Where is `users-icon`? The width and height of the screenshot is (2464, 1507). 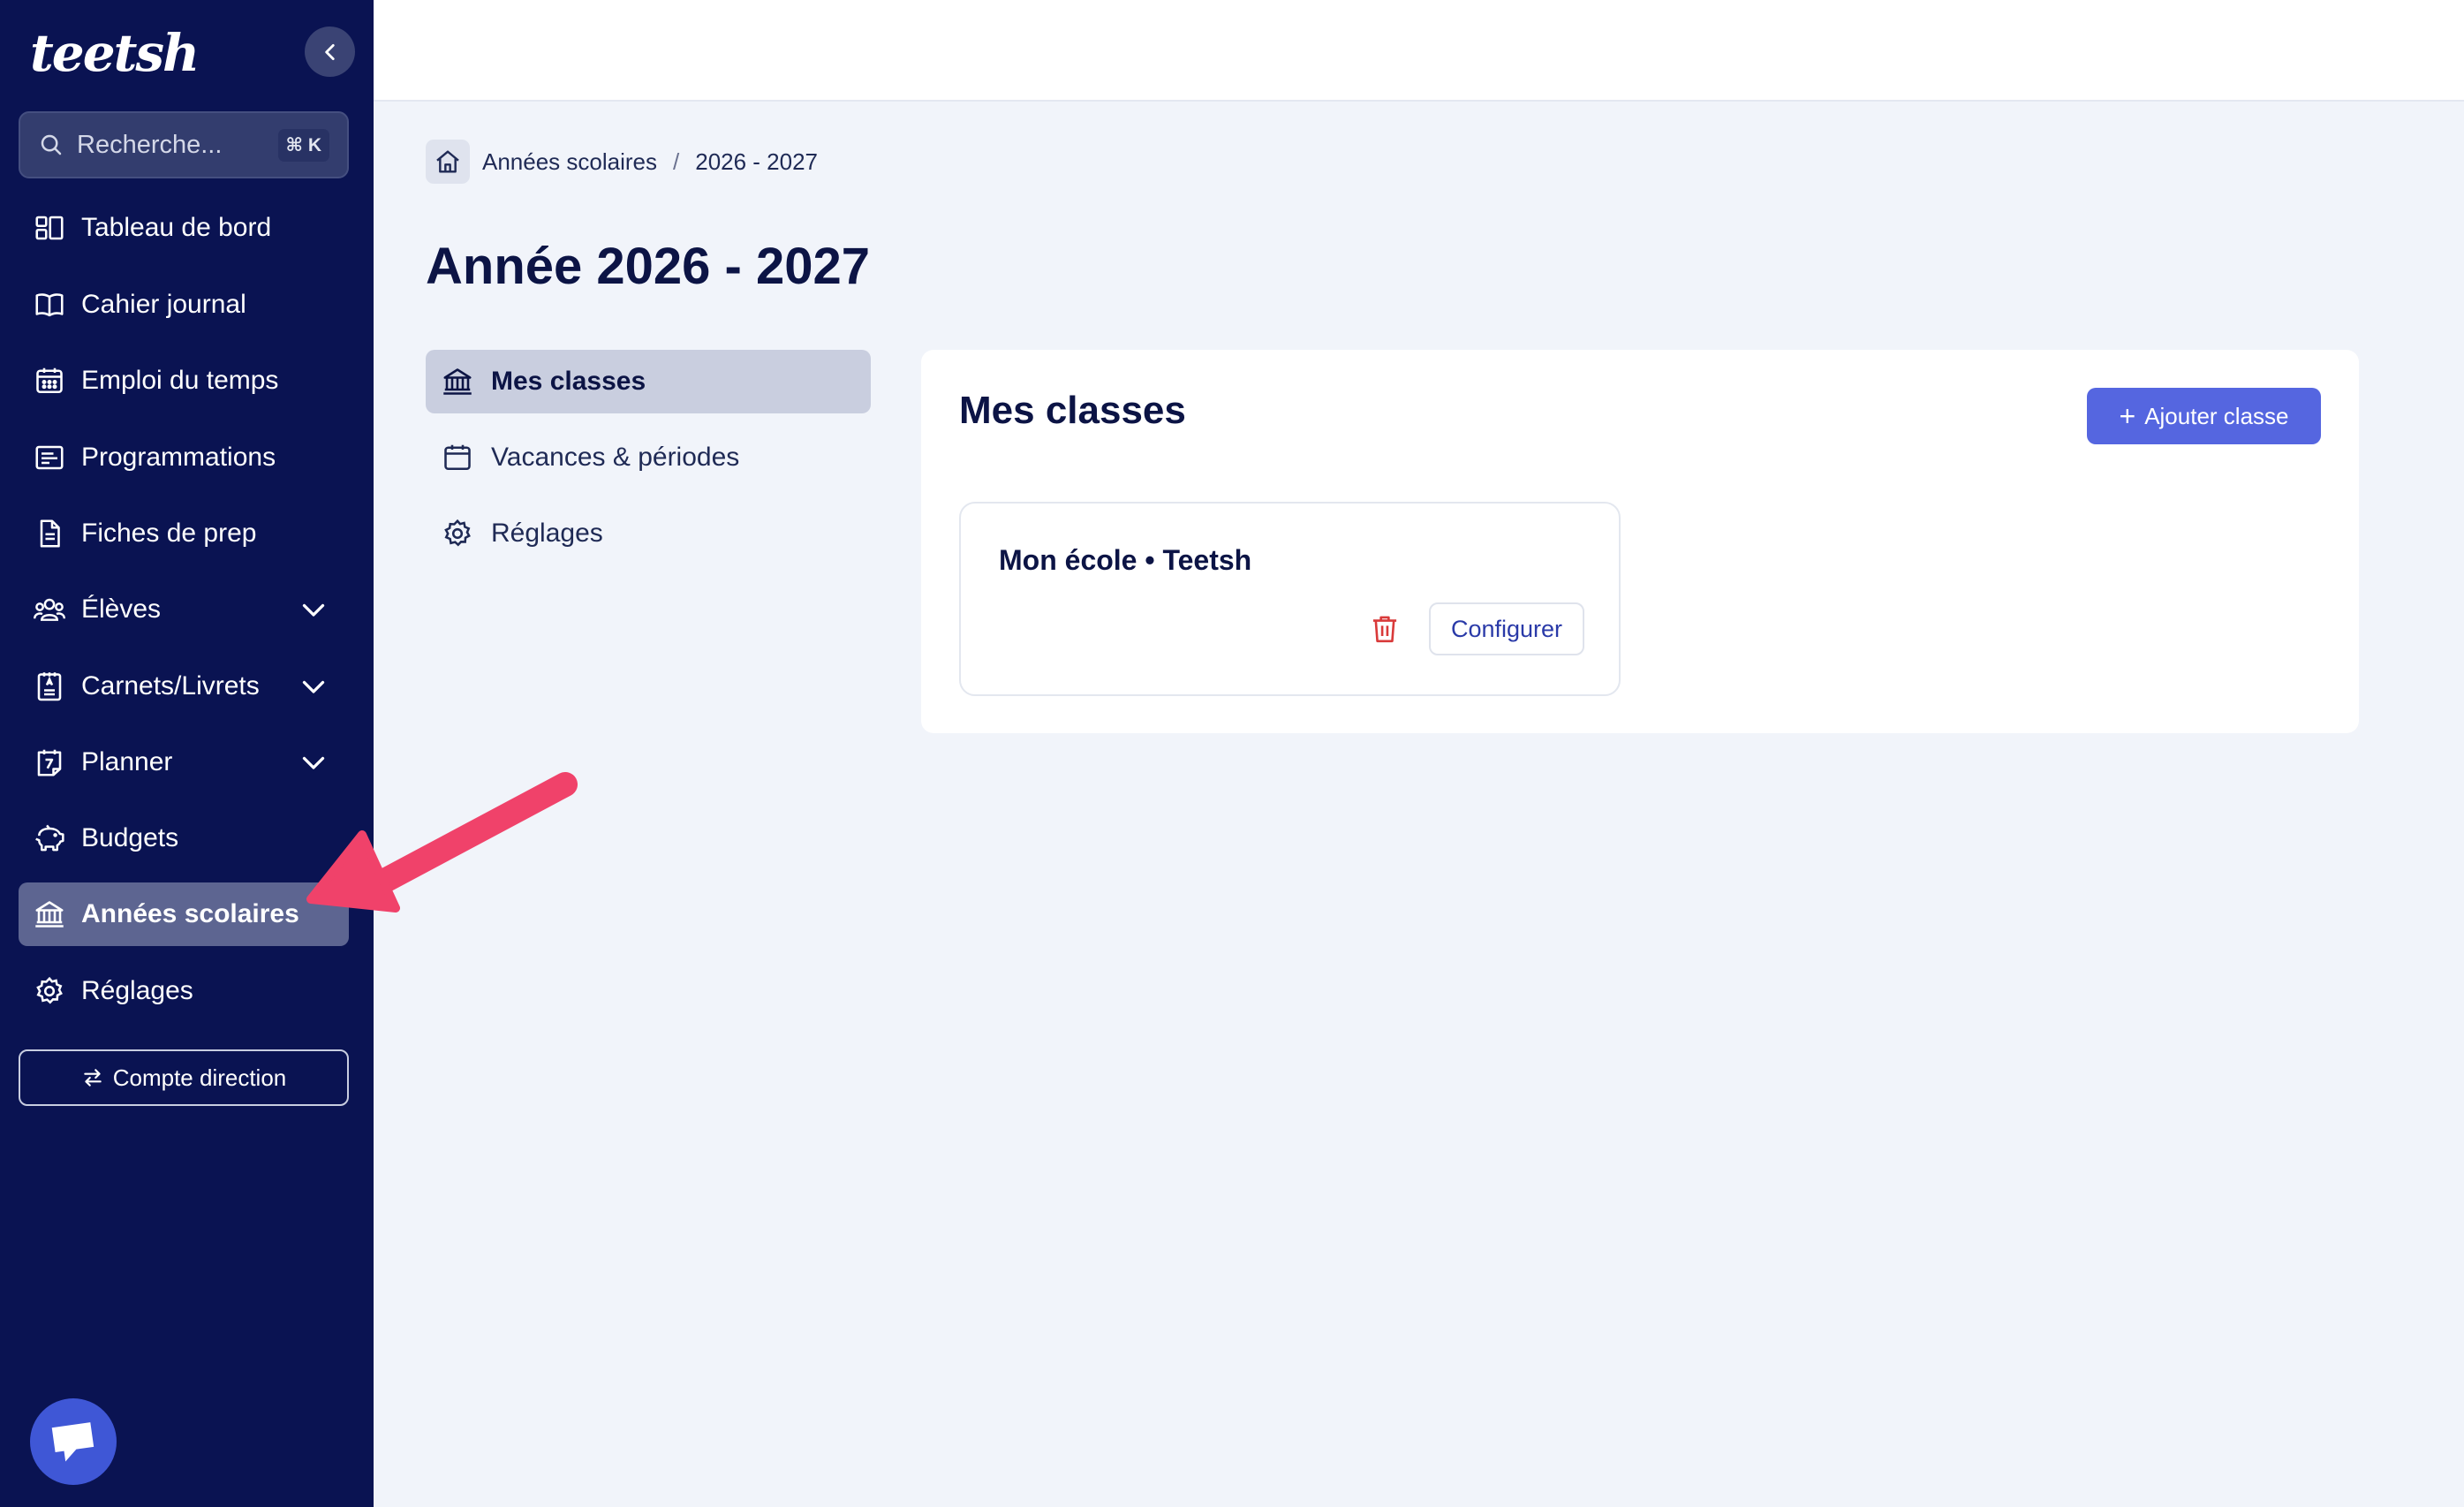 users-icon is located at coordinates (49, 609).